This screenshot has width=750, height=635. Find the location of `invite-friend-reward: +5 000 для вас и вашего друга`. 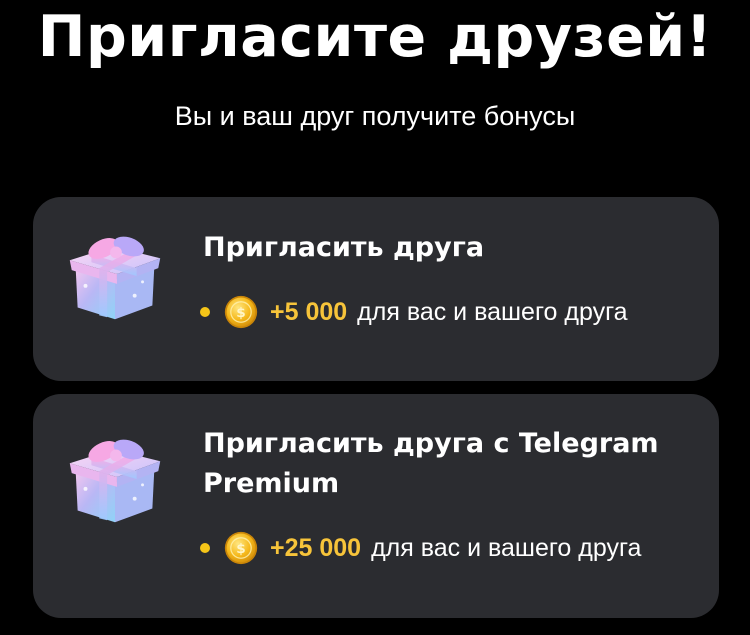

invite-friend-reward: +5 000 для вас и вашего друга is located at coordinates (414, 312).